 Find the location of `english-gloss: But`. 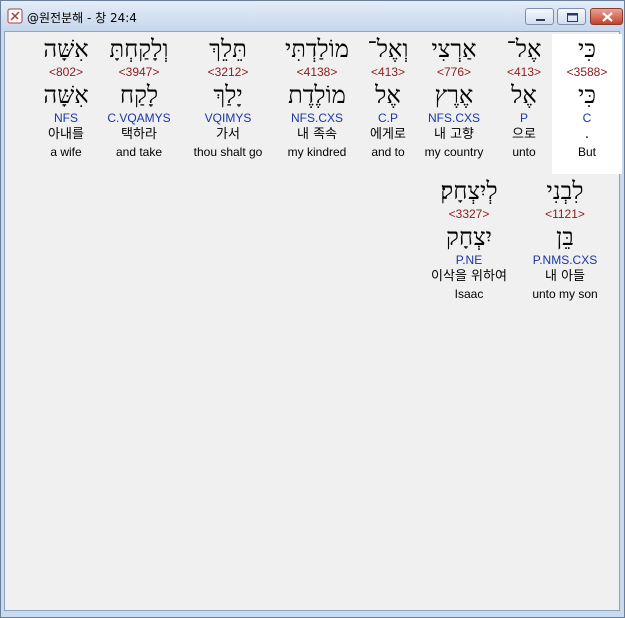

english-gloss: But is located at coordinates (586, 152).